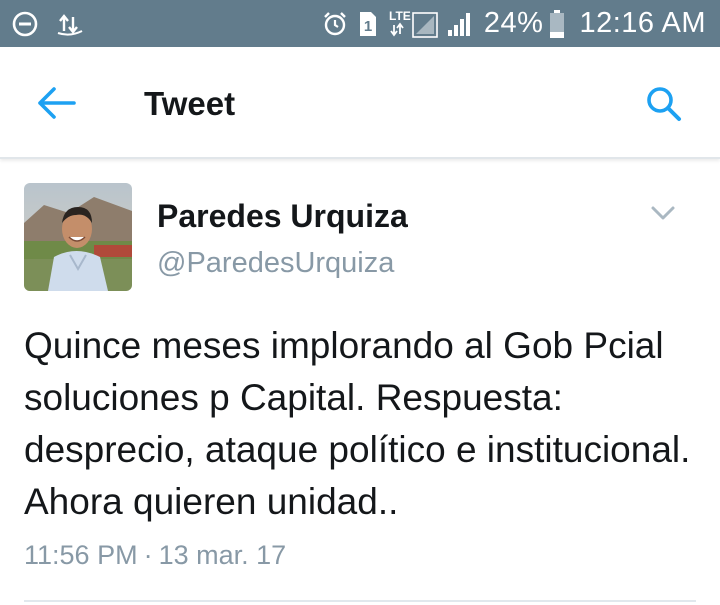 The image size is (720, 605). What do you see at coordinates (275, 263) in the screenshot?
I see `author-handle: @ParedesUrquiza` at bounding box center [275, 263].